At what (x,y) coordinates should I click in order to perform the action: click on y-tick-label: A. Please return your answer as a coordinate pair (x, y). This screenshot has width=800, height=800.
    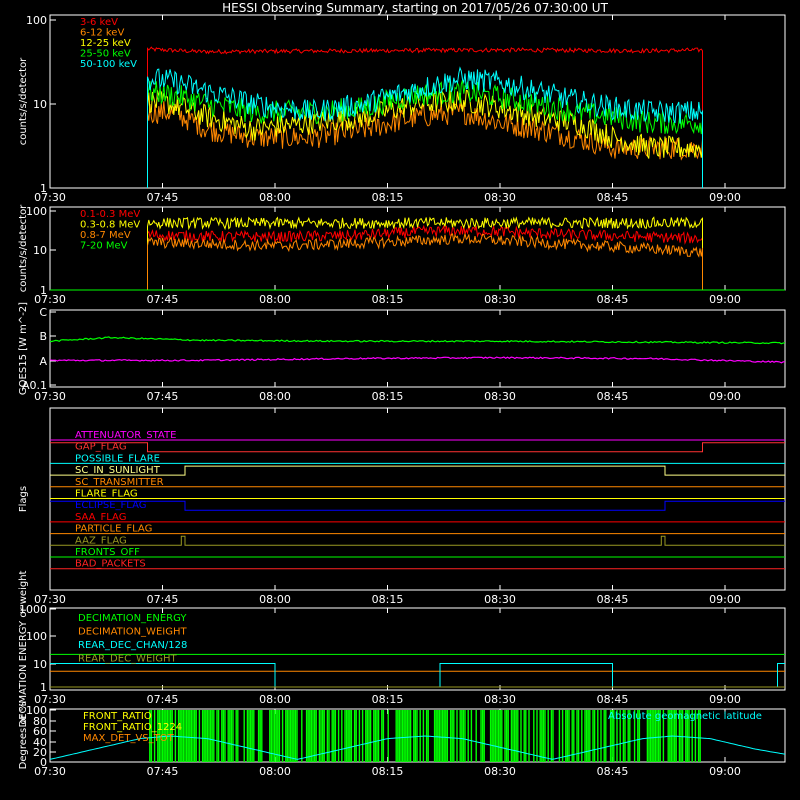
    Looking at the image, I should click on (43, 361).